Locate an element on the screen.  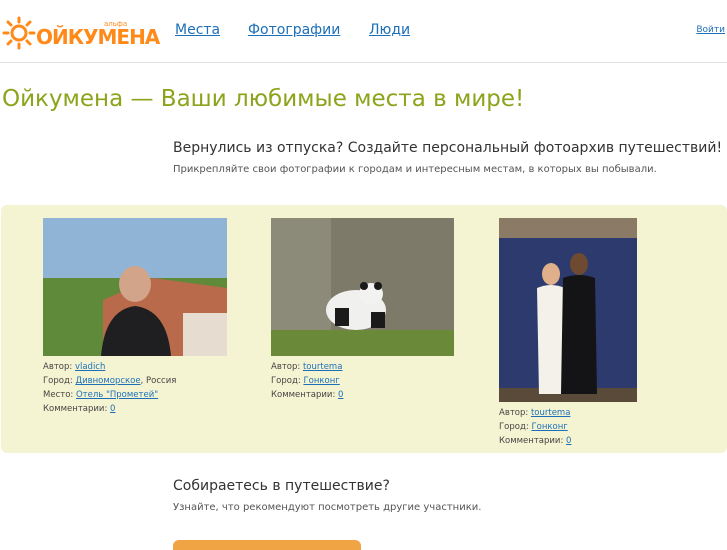
nav-photos: Фотографии is located at coordinates (294, 30).